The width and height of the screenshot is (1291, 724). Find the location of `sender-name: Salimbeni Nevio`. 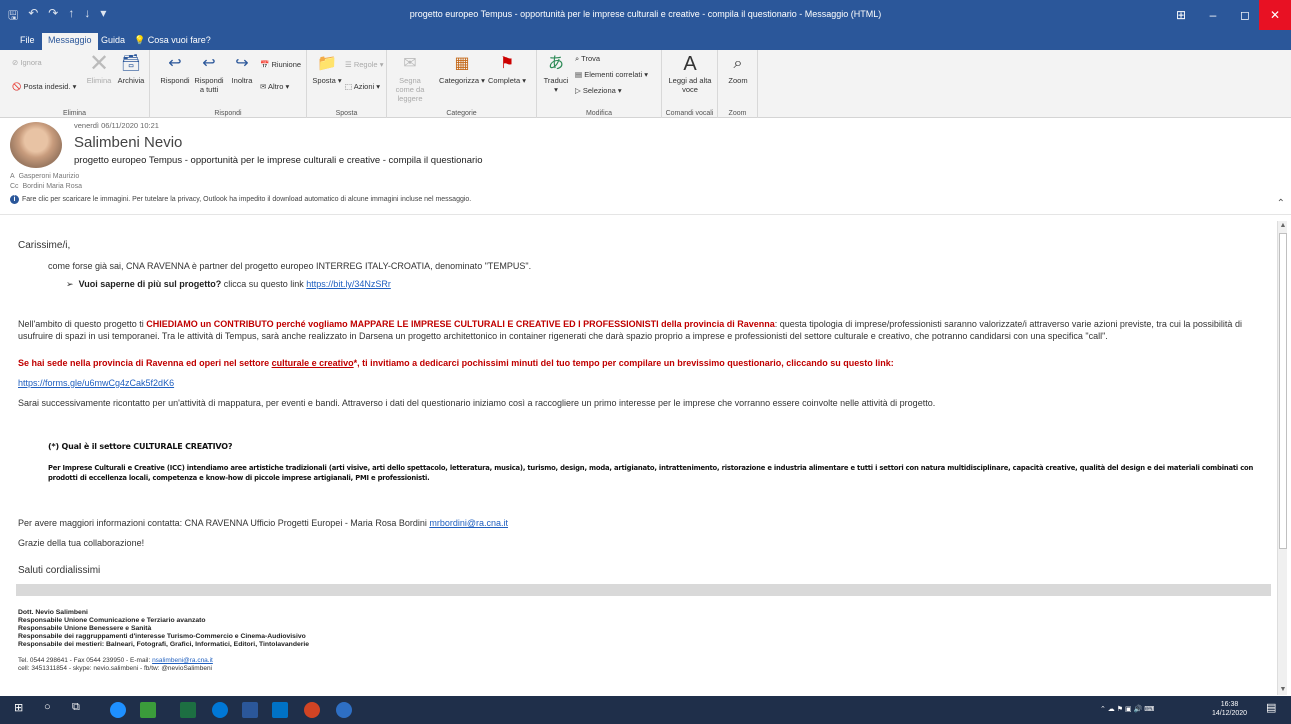

sender-name: Salimbeni Nevio is located at coordinates (128, 142).